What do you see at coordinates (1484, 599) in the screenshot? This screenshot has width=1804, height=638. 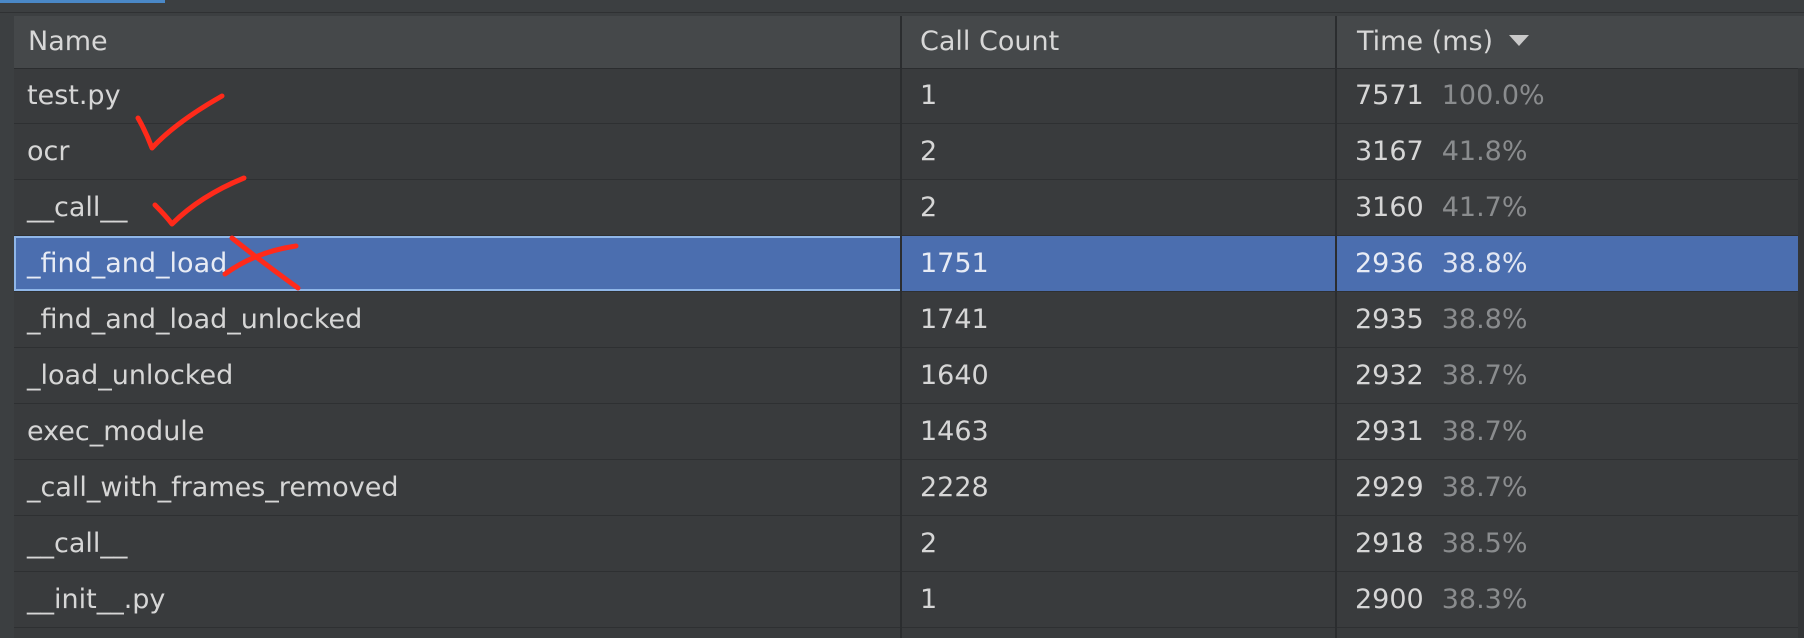 I see `time-percentage: 38.3%` at bounding box center [1484, 599].